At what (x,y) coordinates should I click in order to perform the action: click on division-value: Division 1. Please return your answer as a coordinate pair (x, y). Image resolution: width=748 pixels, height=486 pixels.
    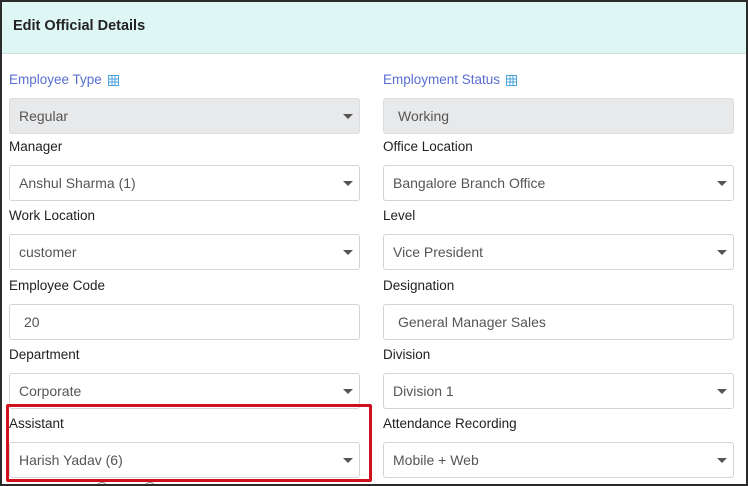
    Looking at the image, I should click on (423, 391).